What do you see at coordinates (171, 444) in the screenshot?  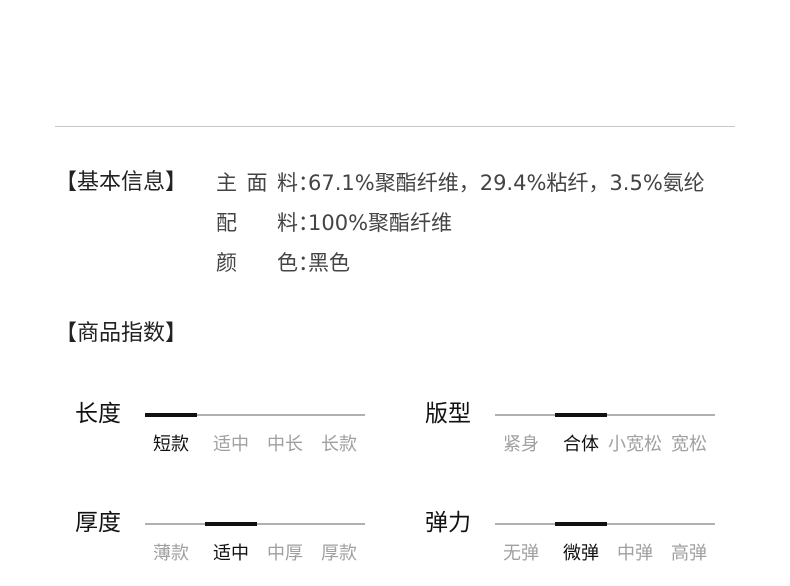 I see `index-option: 短款` at bounding box center [171, 444].